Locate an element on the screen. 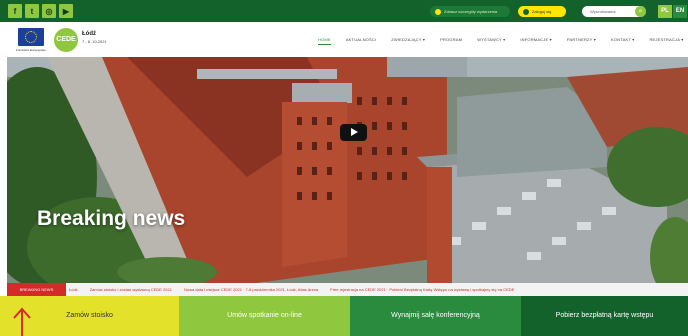 The image size is (688, 336). facebook-icon: f is located at coordinates (15, 11).